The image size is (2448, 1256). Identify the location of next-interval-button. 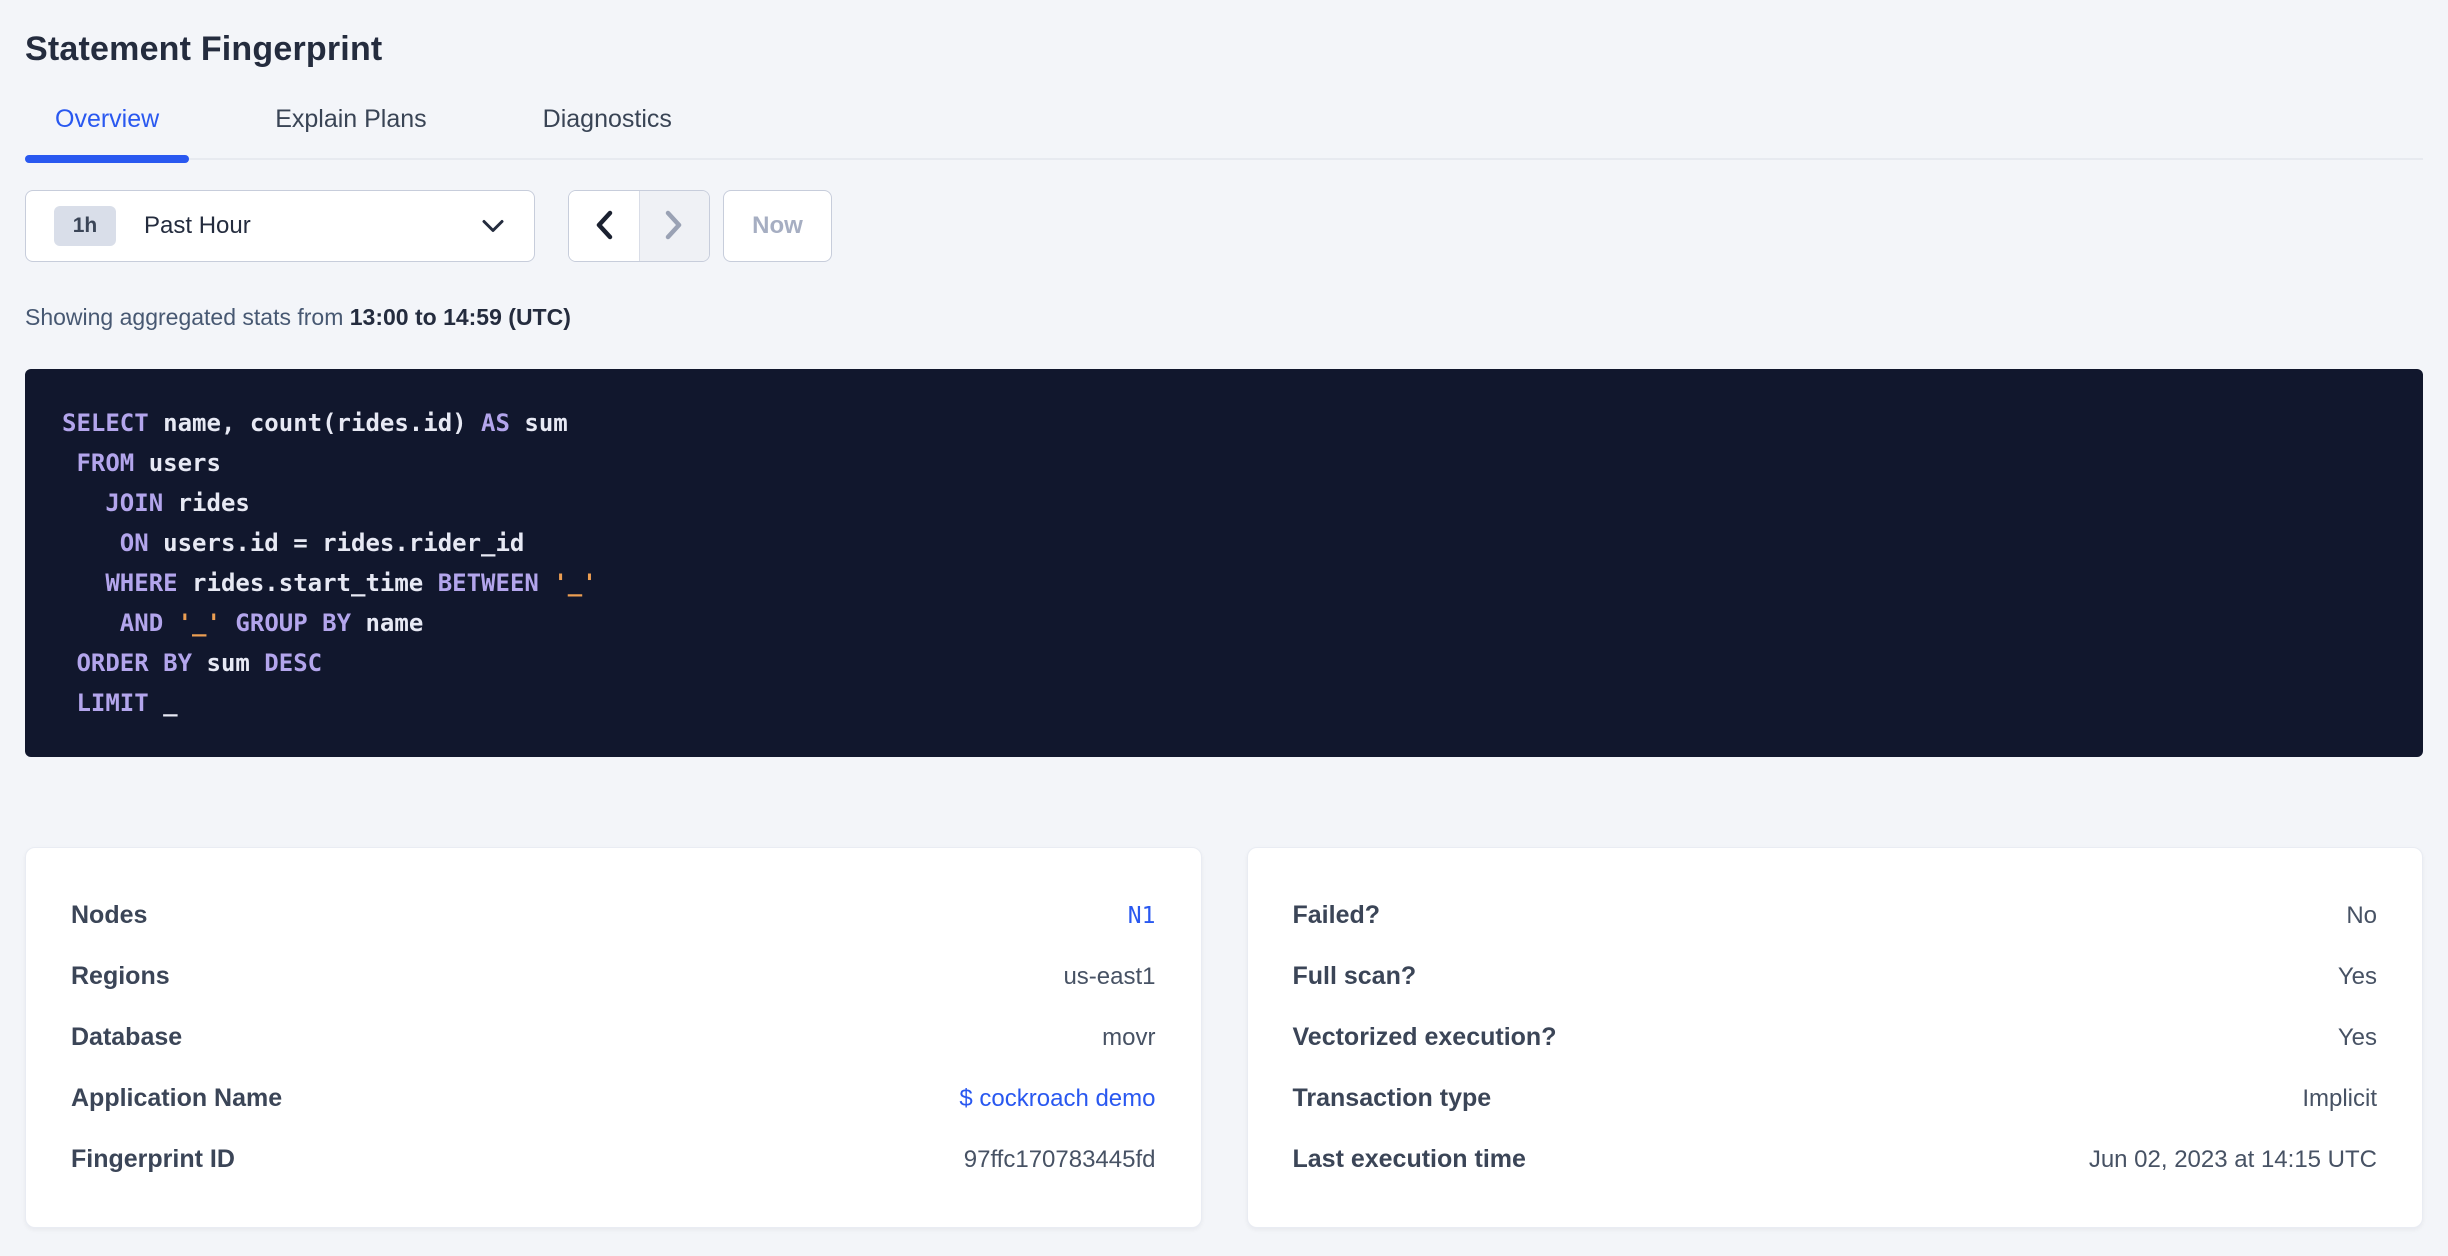
(673, 226).